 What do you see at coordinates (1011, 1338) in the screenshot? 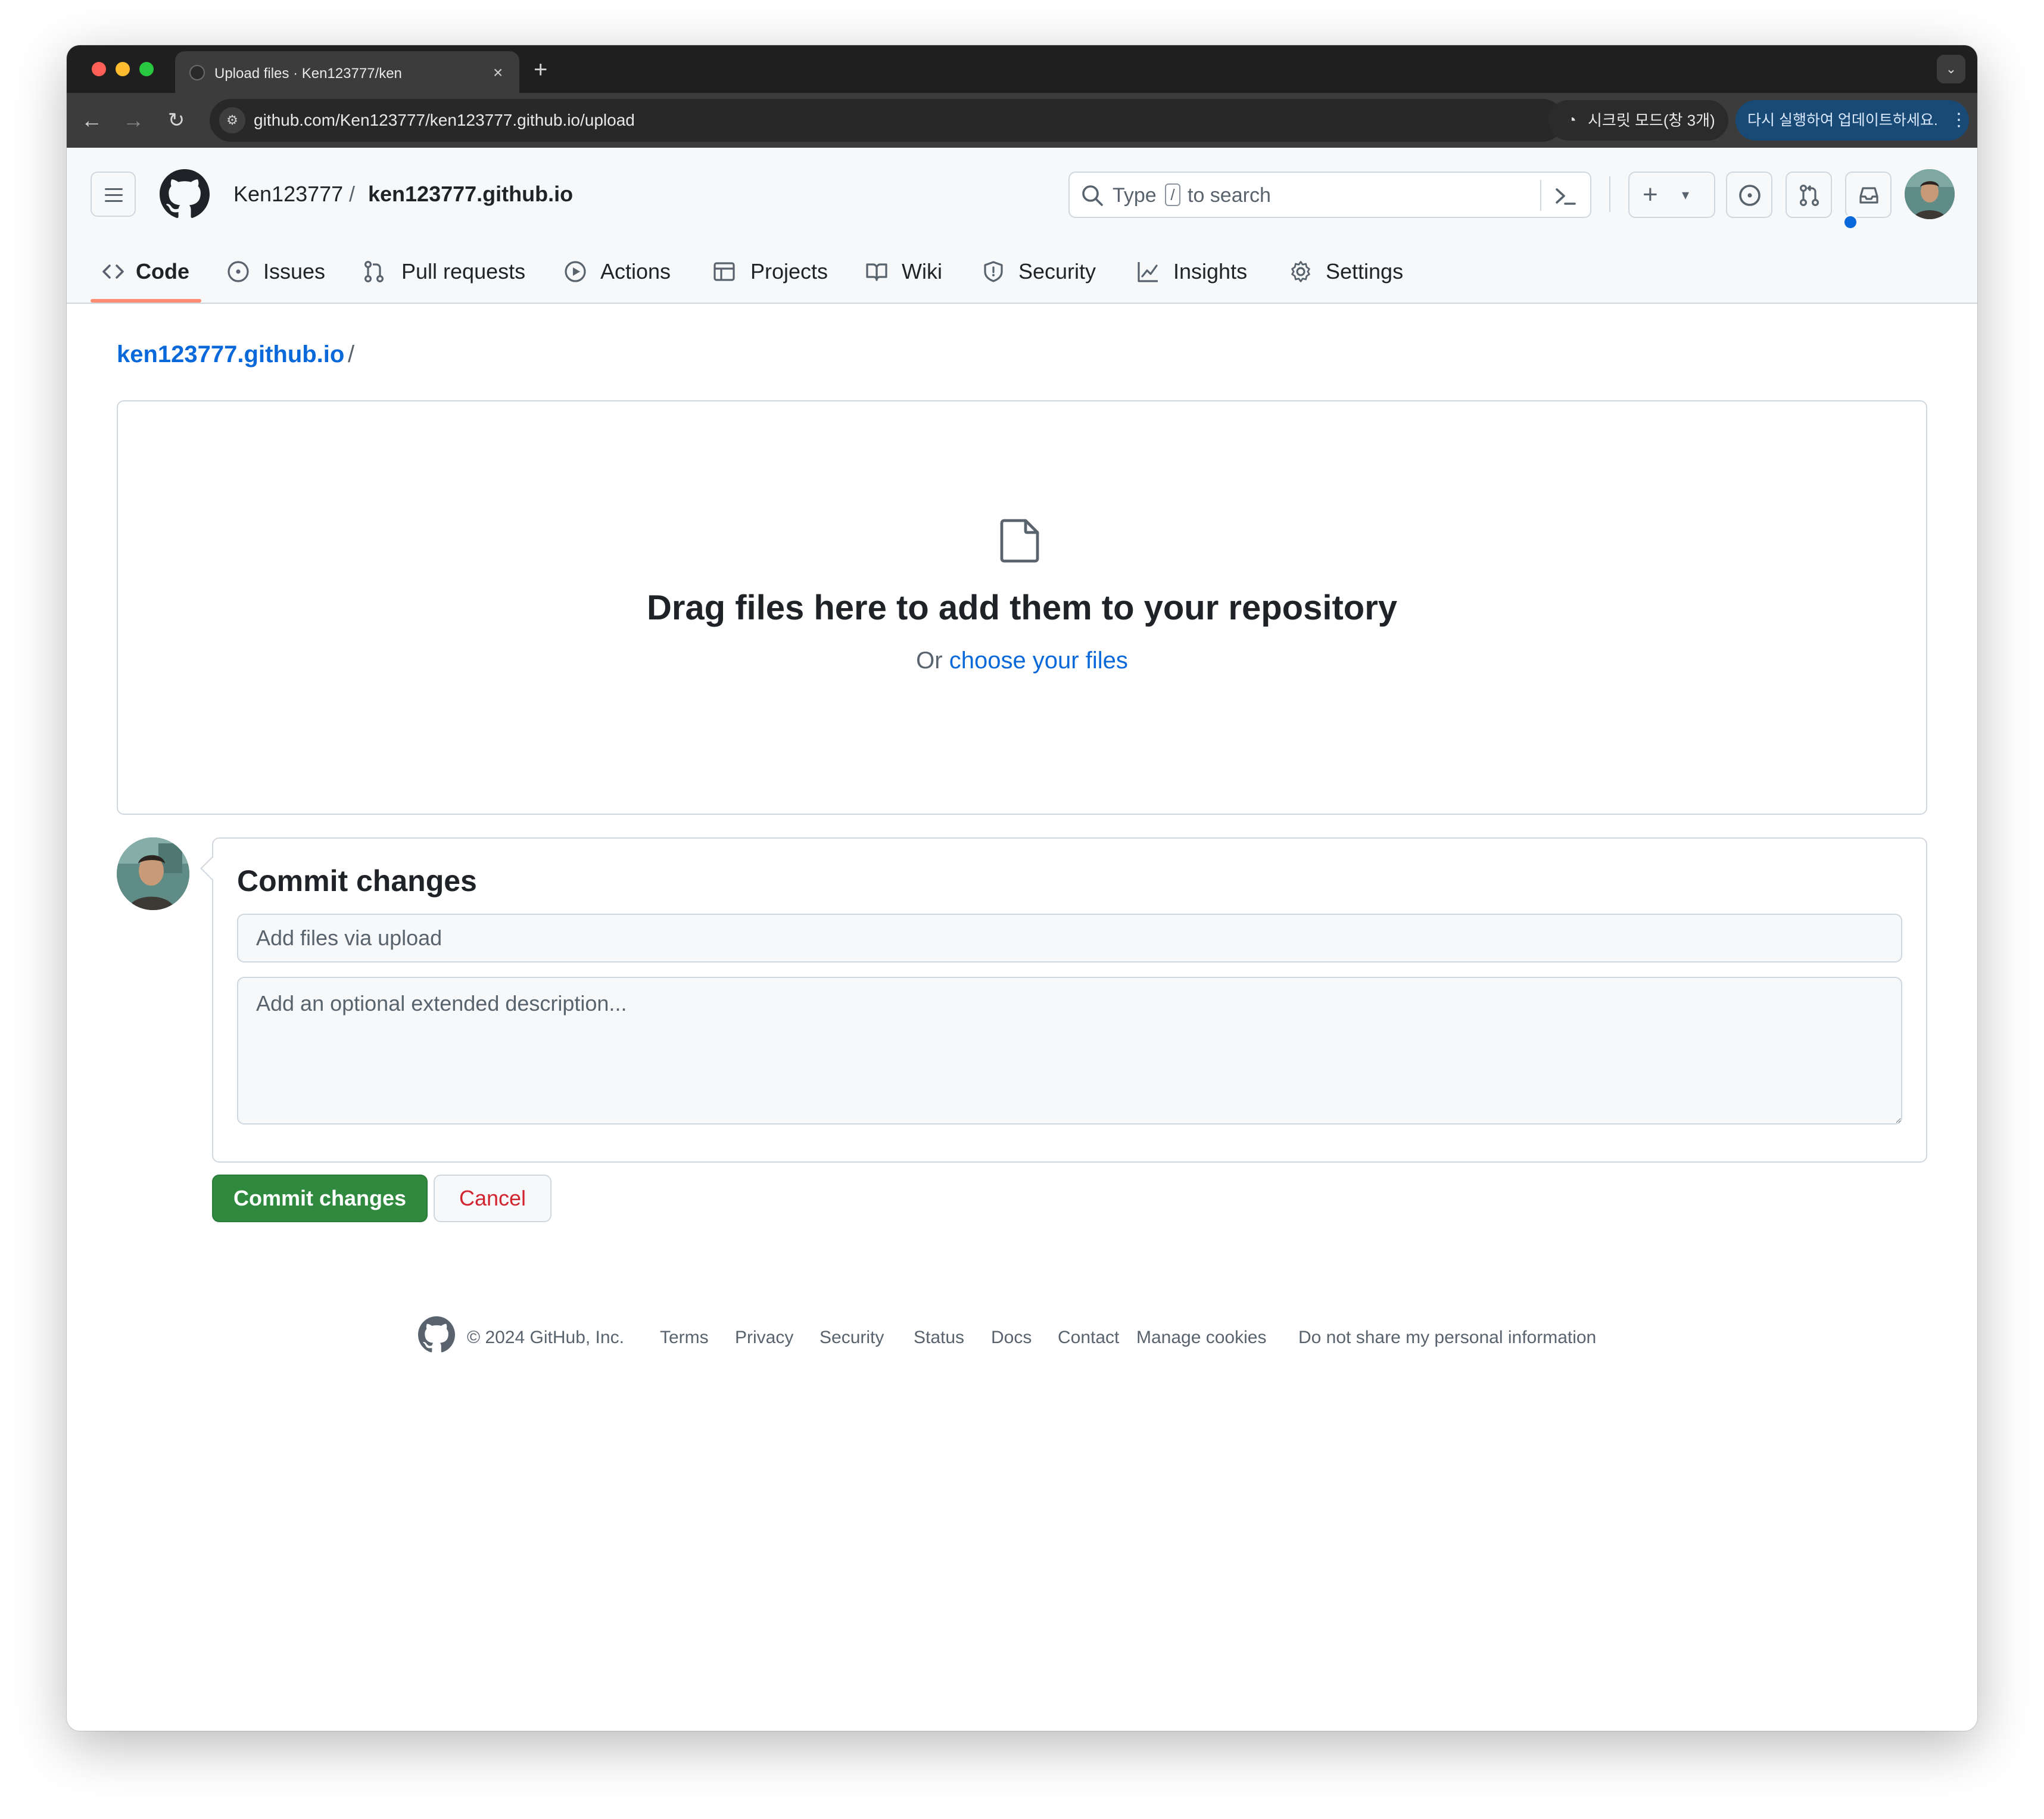
I see `footer-link-docs: Docs` at bounding box center [1011, 1338].